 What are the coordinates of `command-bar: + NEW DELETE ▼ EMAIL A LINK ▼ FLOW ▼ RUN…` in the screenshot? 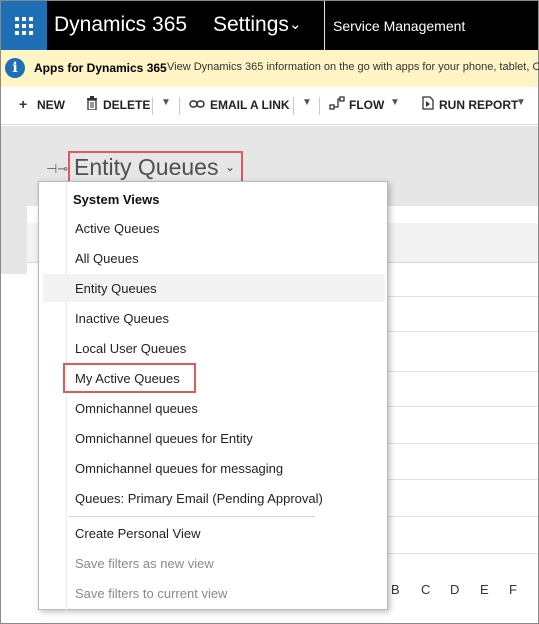 It's located at (269, 106).